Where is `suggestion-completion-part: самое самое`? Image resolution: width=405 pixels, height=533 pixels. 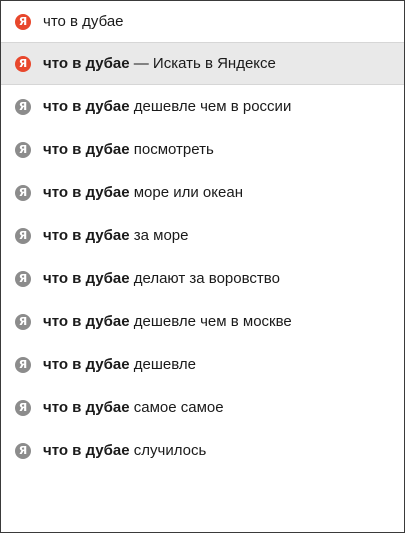
suggestion-completion-part: самое самое is located at coordinates (176, 407).